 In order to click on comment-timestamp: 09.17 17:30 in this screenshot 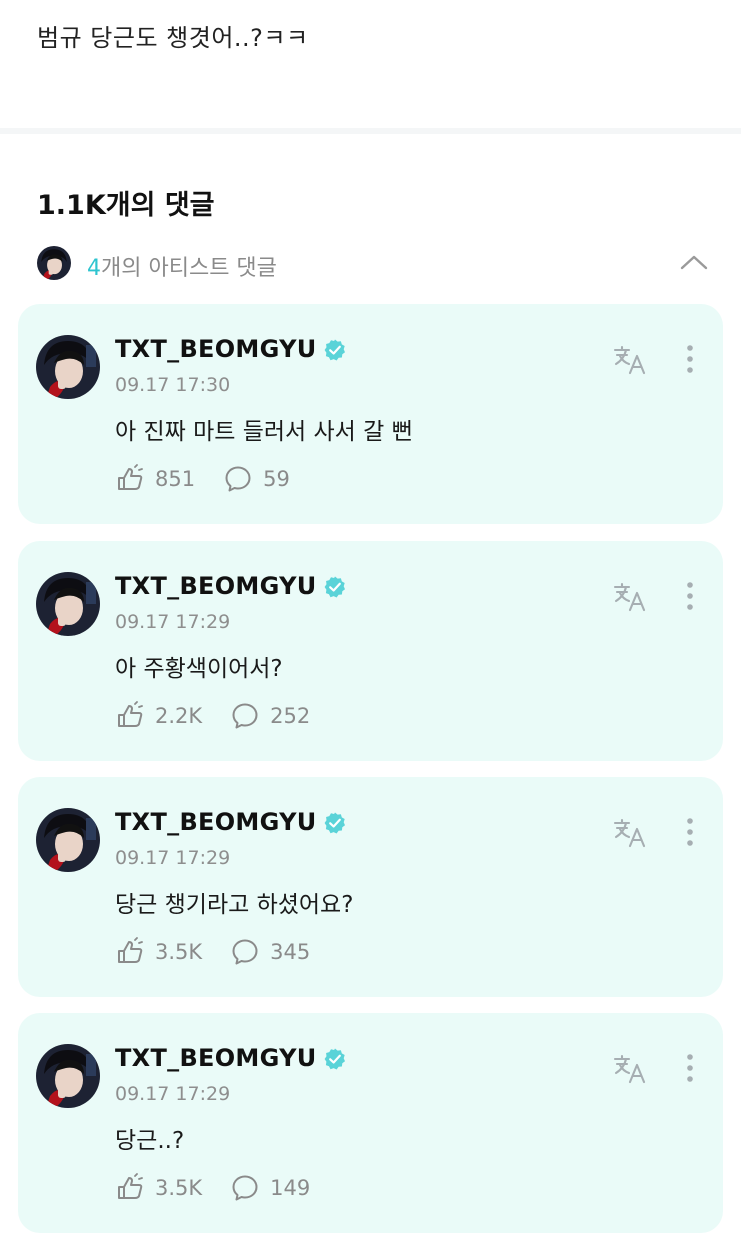, I will do `click(173, 385)`.